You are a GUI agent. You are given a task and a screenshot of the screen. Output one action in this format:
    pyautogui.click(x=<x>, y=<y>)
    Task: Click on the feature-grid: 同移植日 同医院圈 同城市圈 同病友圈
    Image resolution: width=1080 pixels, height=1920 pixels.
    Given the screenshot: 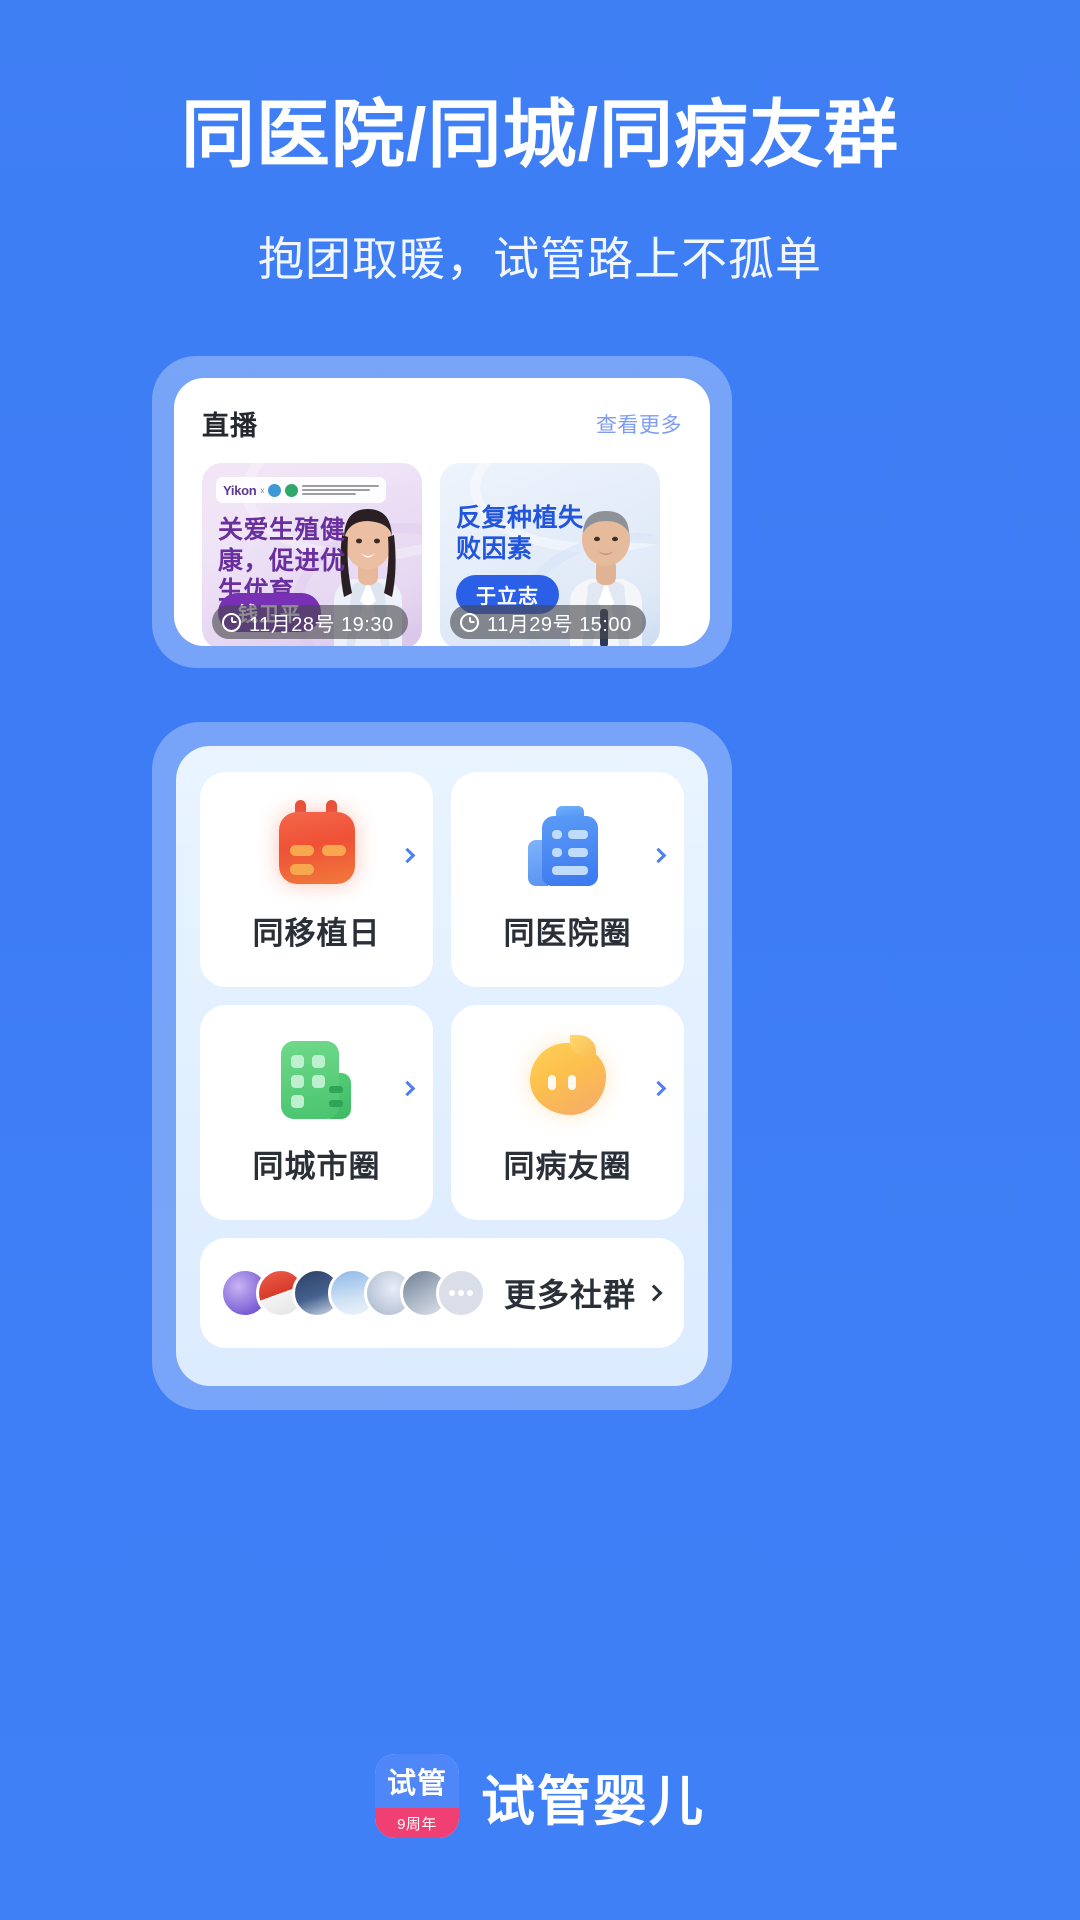 What is the action you would take?
    pyautogui.click(x=442, y=996)
    